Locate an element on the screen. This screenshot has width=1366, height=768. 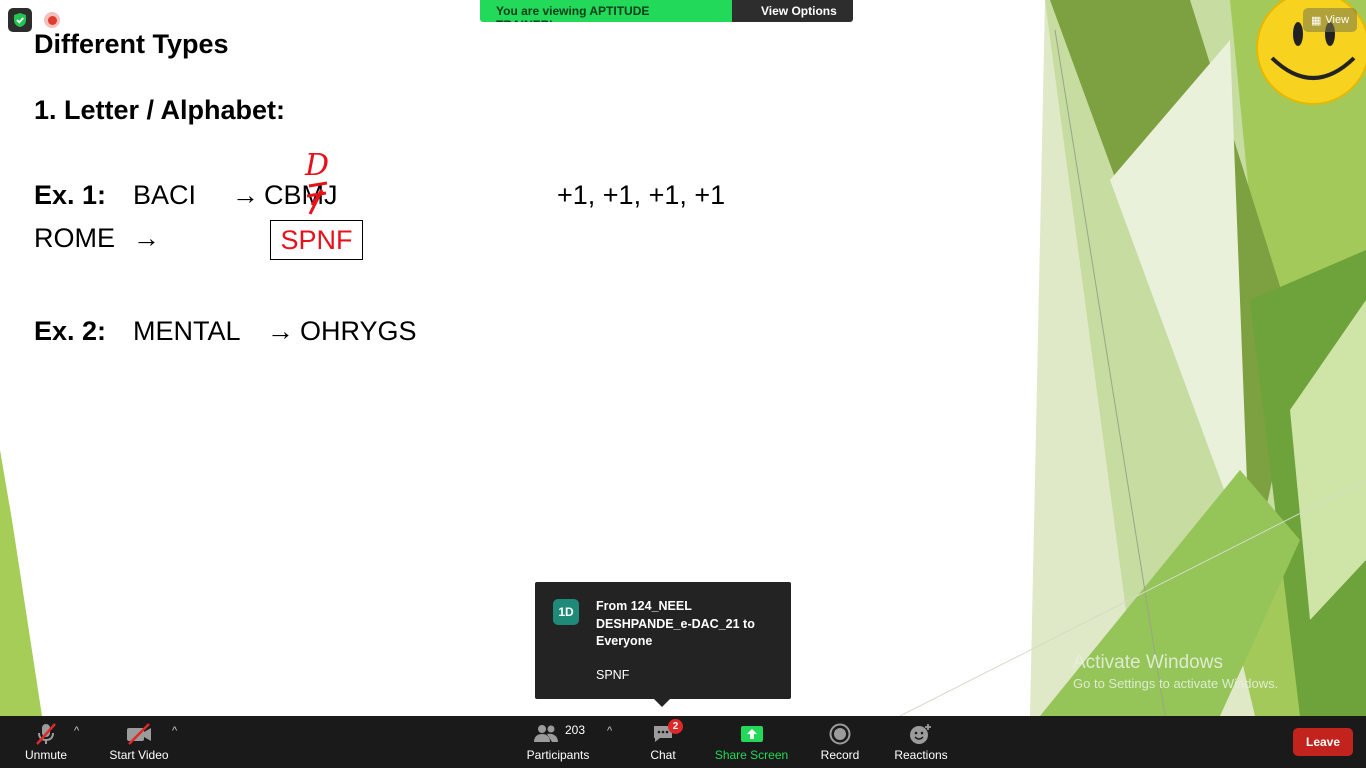
reactions-button: Reactions is located at coordinates (921, 742).